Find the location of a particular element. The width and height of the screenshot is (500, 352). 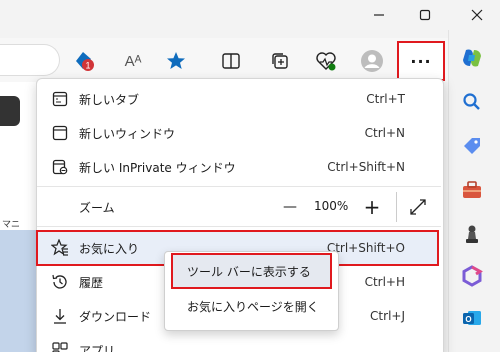

zoom-out-icon: — is located at coordinates (290, 207).